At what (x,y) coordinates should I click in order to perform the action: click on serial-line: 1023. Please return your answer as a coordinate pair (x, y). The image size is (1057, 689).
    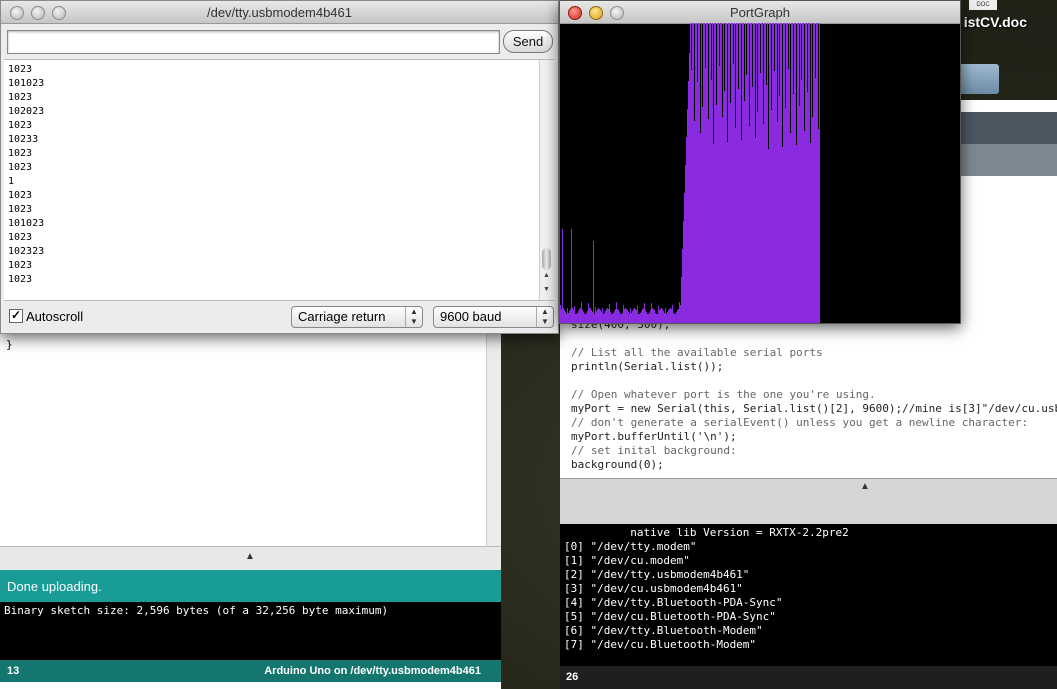
    Looking at the image, I should click on (20, 167).